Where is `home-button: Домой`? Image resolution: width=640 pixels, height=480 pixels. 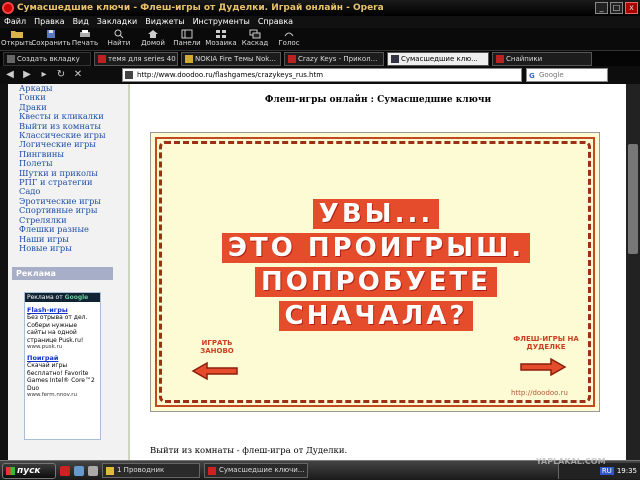 home-button: Домой is located at coordinates (153, 39).